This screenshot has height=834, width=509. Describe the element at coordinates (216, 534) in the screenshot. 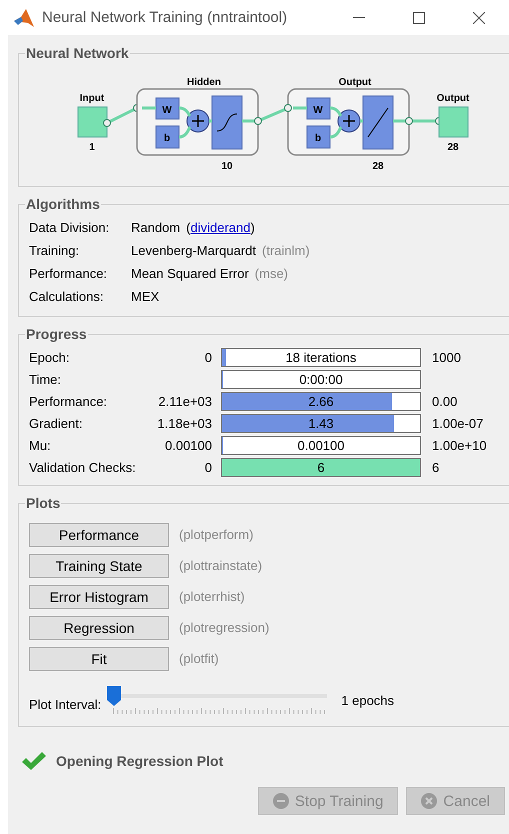

I see `function-name: (plotperform)` at that location.